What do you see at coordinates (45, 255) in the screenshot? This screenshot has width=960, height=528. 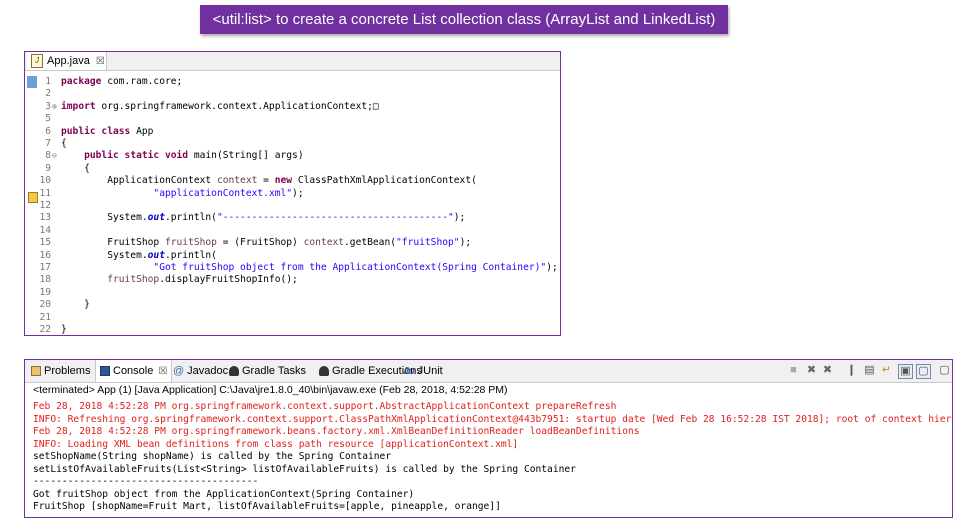 I see `line-number: 16` at bounding box center [45, 255].